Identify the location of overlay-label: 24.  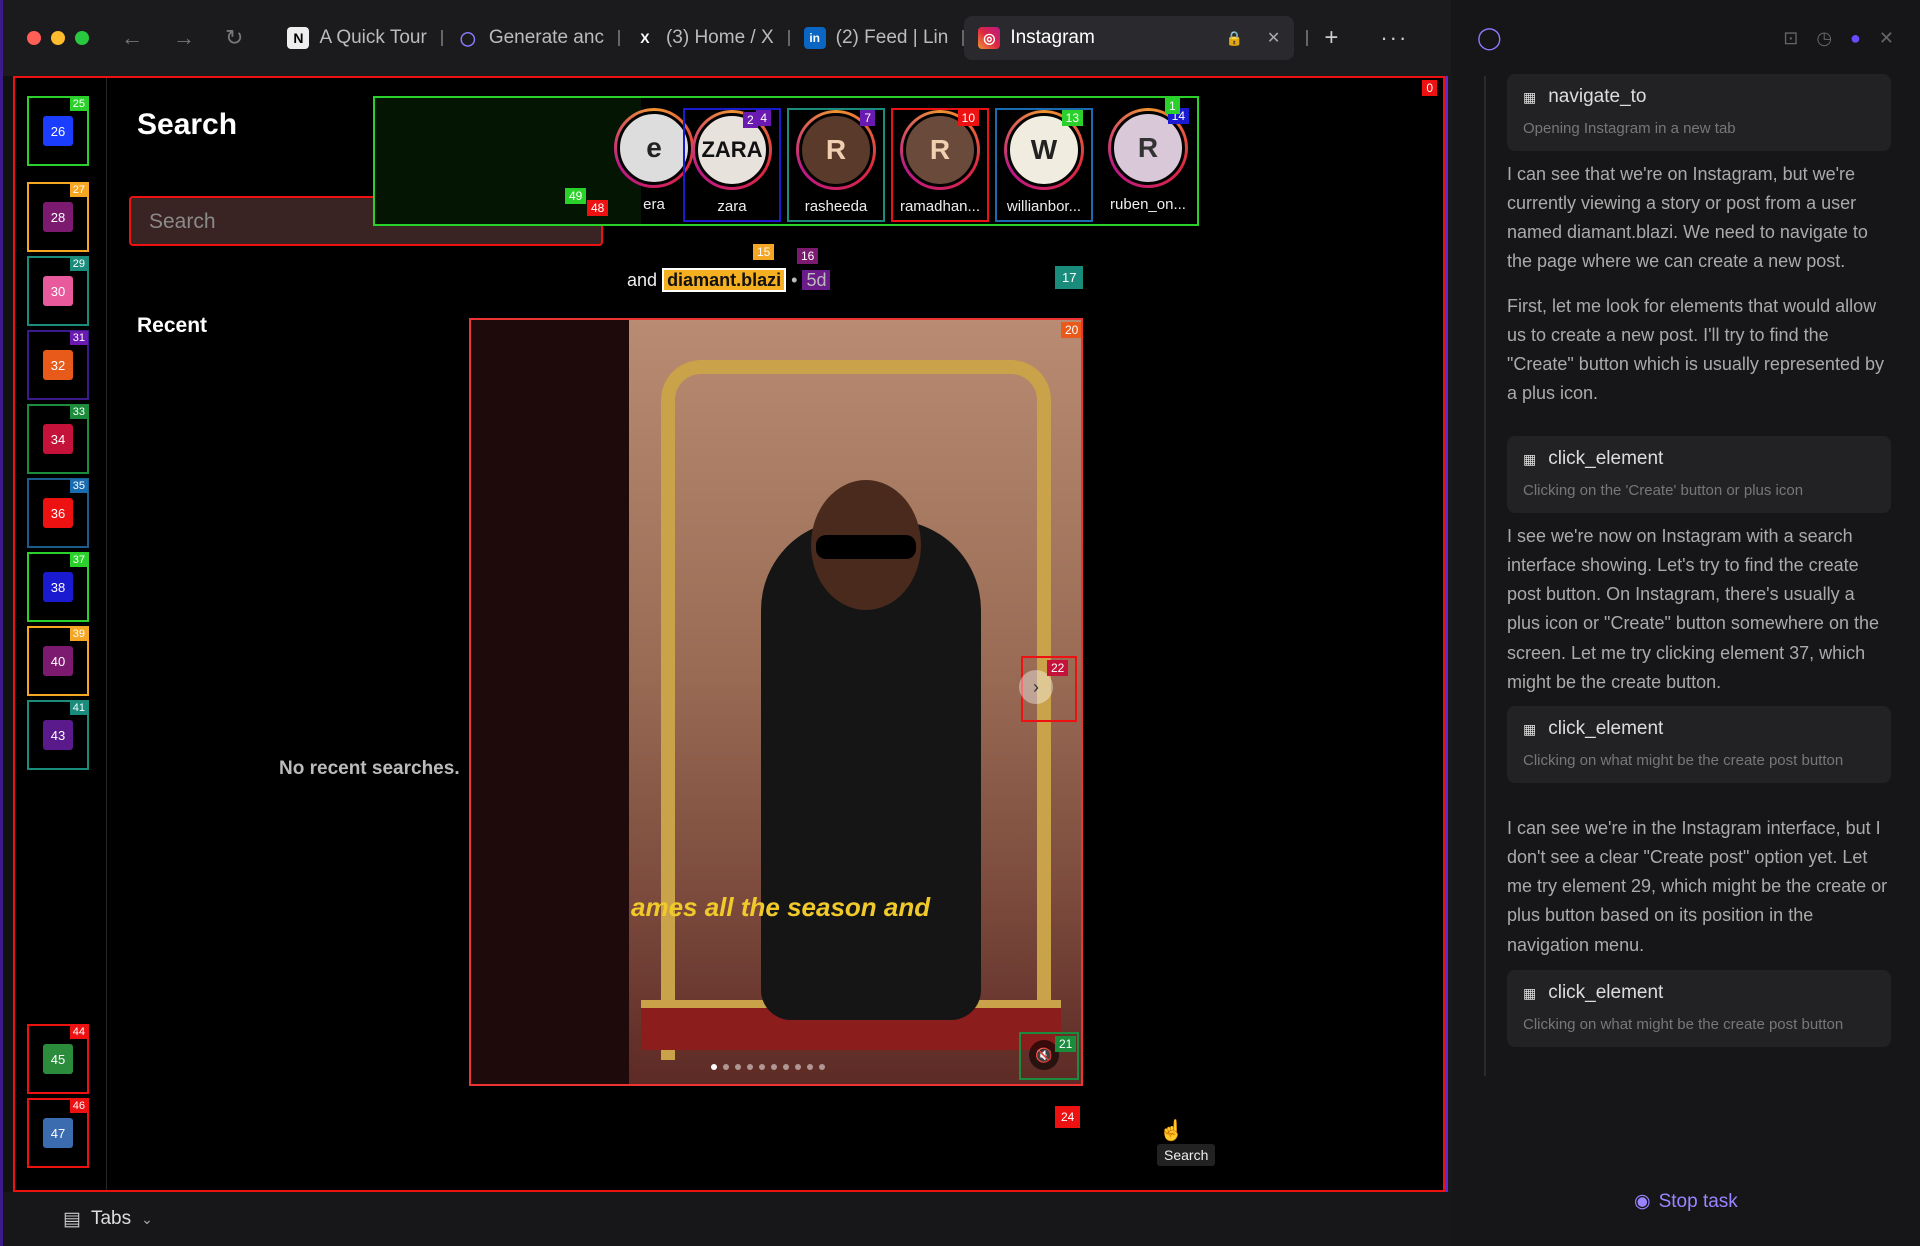
(1068, 1117).